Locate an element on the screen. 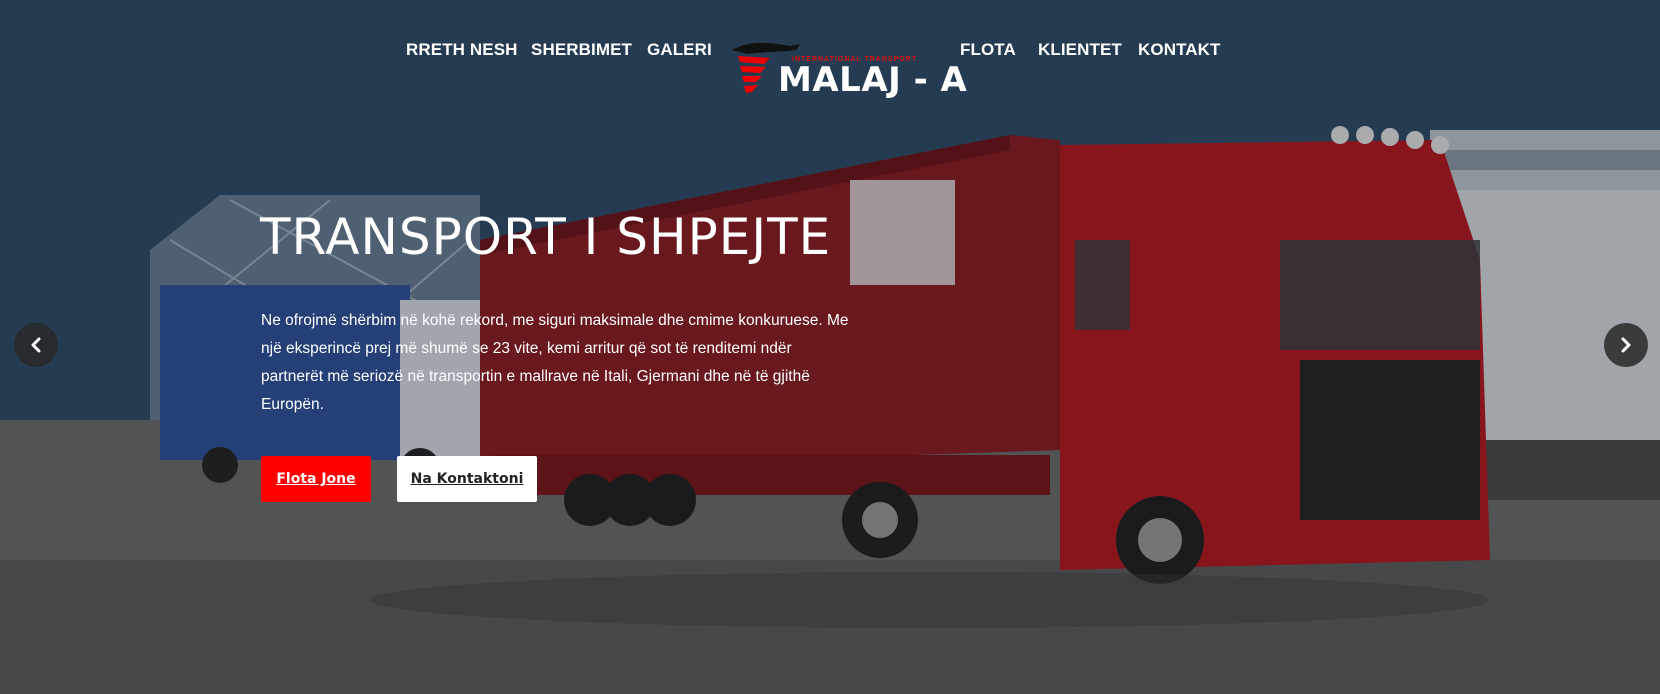 The width and height of the screenshot is (1660, 694). chevron-left-icon is located at coordinates (36, 345).